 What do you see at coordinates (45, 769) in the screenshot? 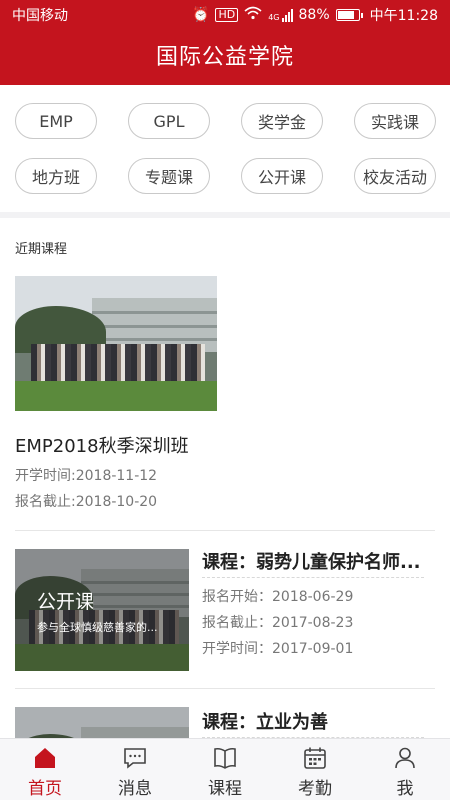
I see `tab-home: 首页` at bounding box center [45, 769].